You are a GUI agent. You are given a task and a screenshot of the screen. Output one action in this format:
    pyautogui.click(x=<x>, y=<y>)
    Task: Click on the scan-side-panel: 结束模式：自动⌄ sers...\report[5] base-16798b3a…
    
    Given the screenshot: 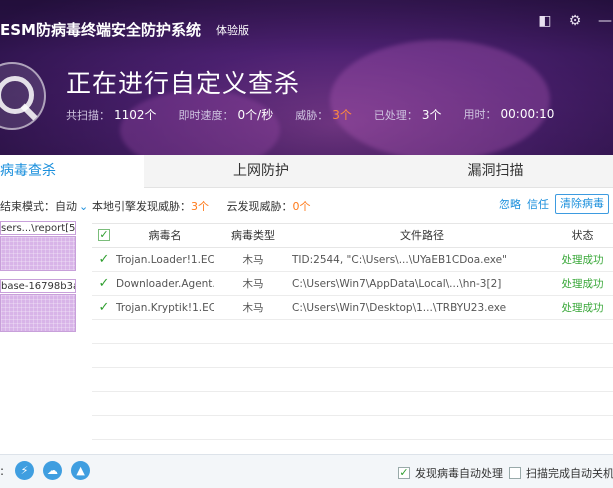 What is the action you would take?
    pyautogui.click(x=44, y=321)
    